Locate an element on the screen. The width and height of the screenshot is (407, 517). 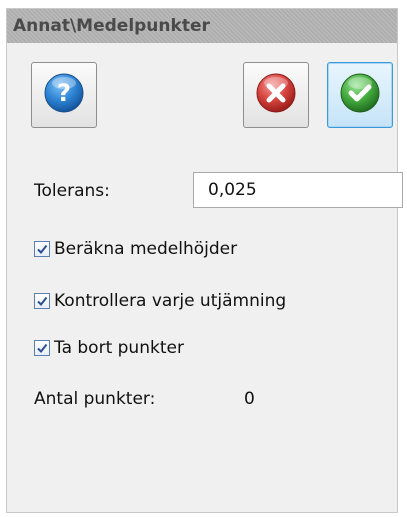
help-question-icon: ? is located at coordinates (64, 95).